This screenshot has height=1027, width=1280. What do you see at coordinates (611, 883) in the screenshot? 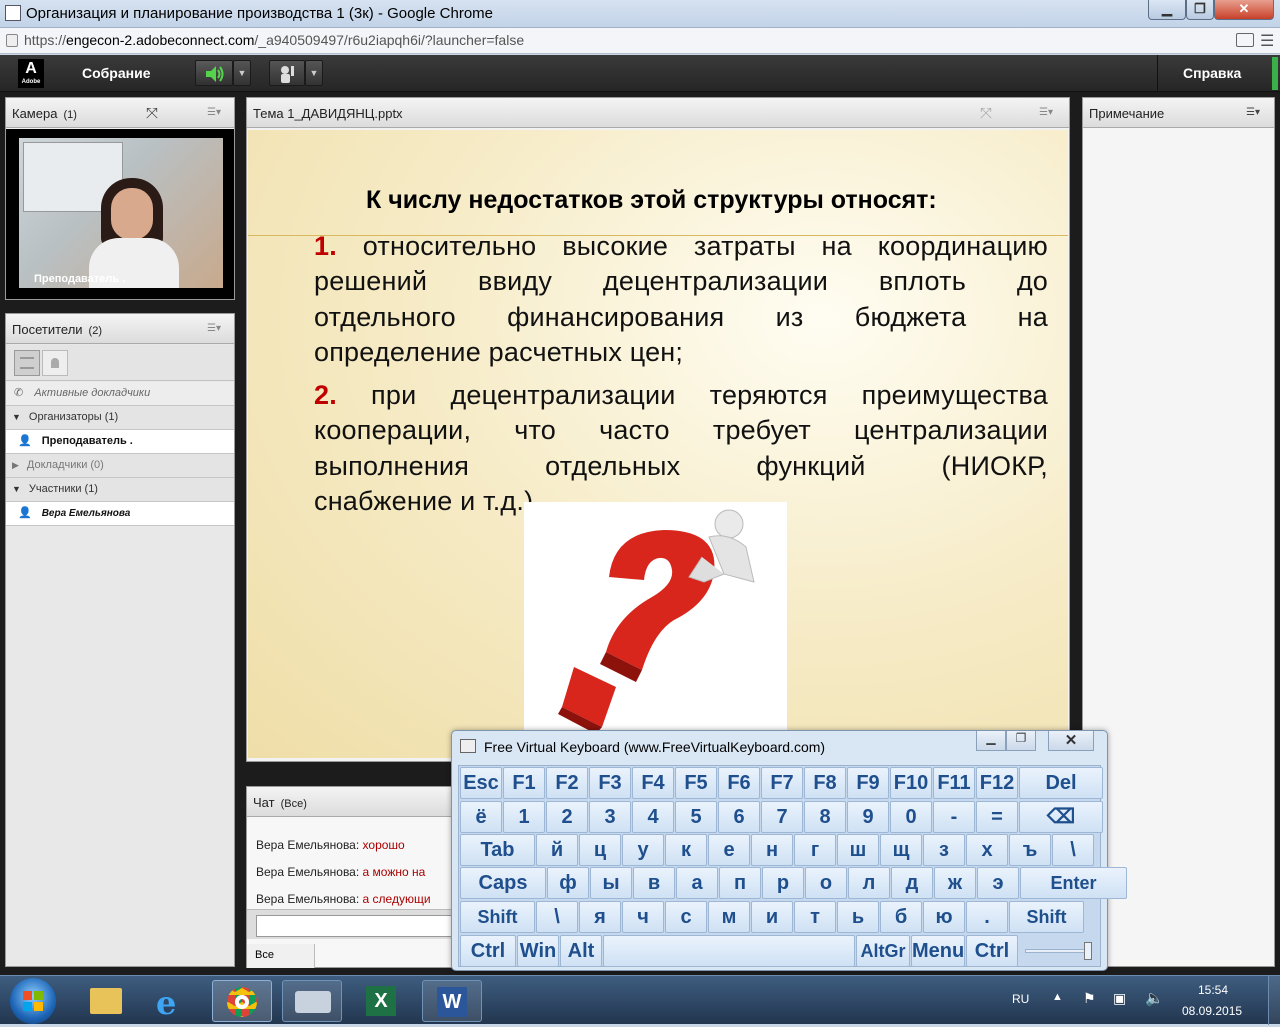
I see `key: ы` at bounding box center [611, 883].